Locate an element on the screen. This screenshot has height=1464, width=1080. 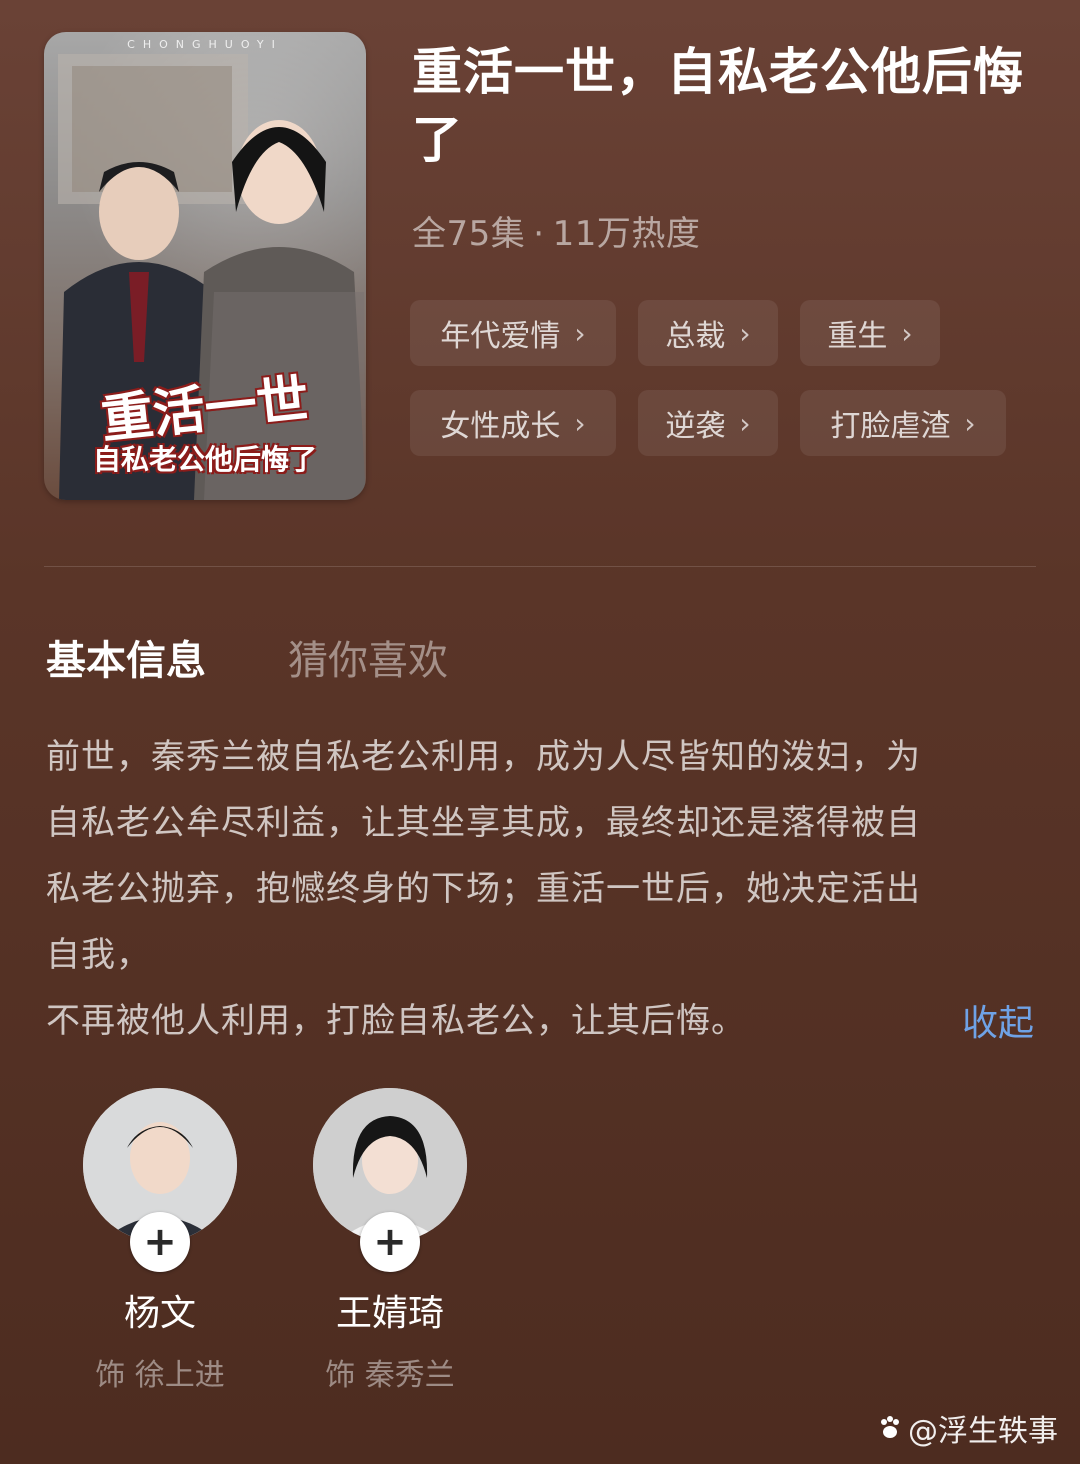
description-line: 自私老公牟尽利益，让其坐享其成，最终却还是落得被自 is located at coordinates (483, 823).